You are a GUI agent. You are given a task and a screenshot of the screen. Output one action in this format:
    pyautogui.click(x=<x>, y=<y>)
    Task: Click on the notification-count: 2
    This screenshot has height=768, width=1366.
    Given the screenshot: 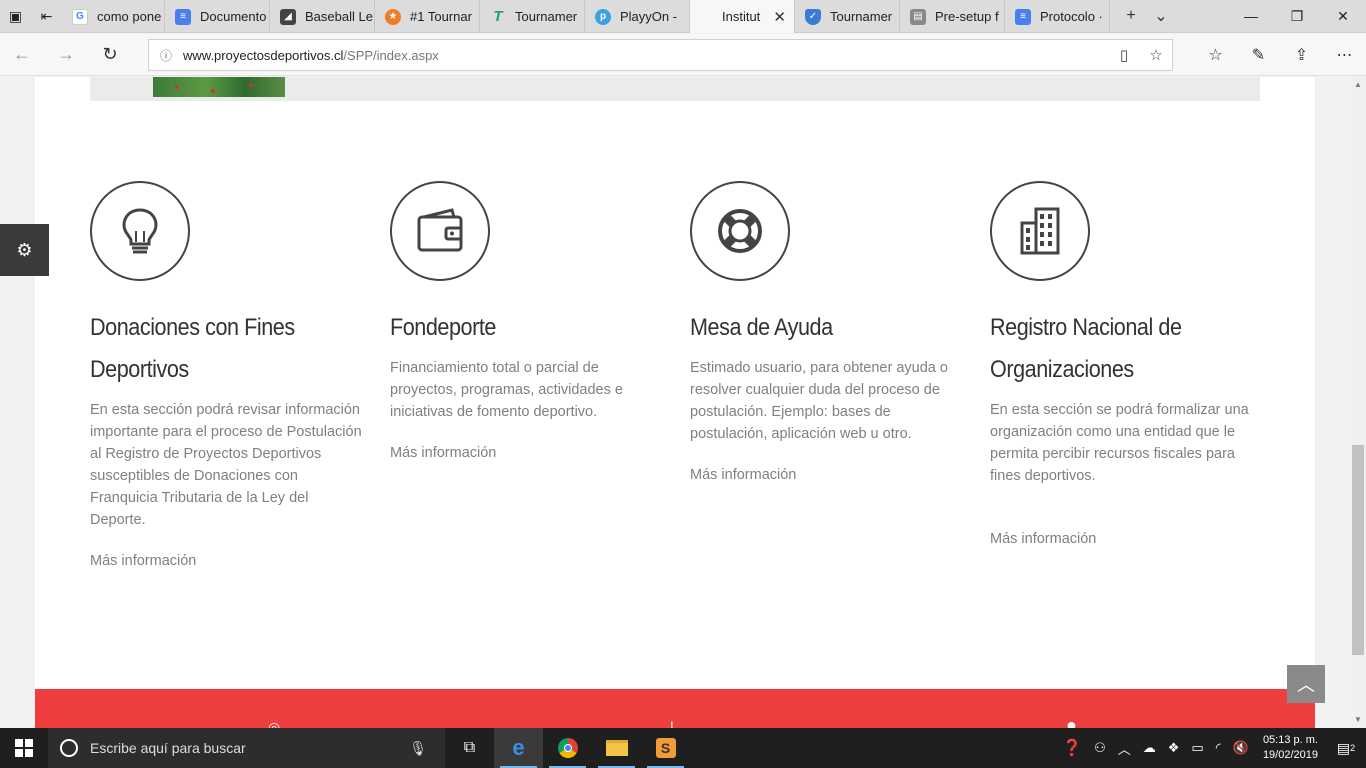 What is the action you would take?
    pyautogui.click(x=1353, y=748)
    